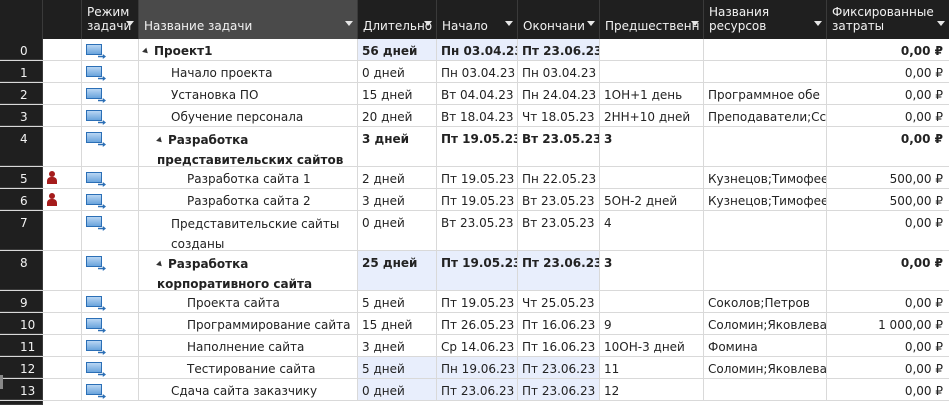  I want to click on task-name-cell: Разработка сайта 2, so click(248, 199).